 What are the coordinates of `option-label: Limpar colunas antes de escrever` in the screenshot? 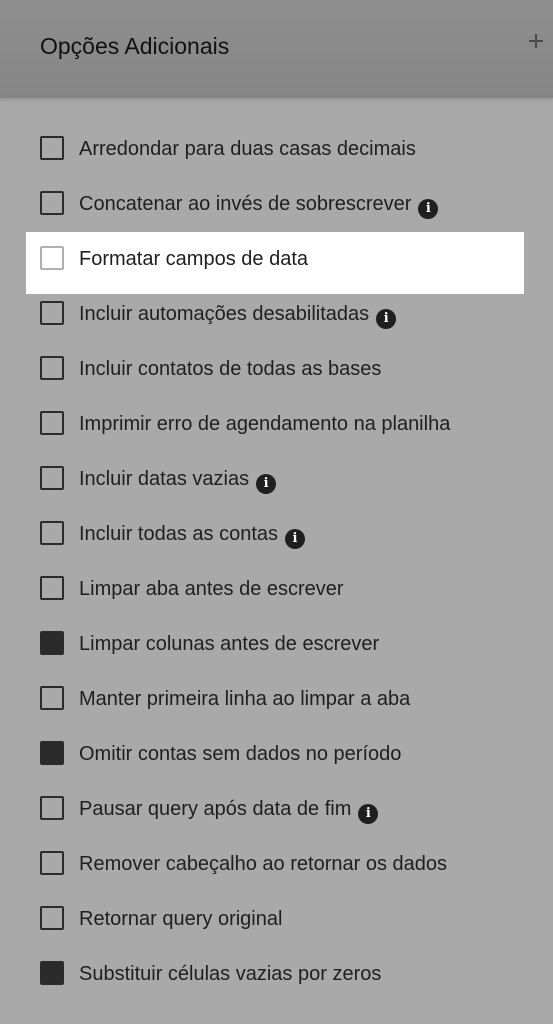 It's located at (229, 644).